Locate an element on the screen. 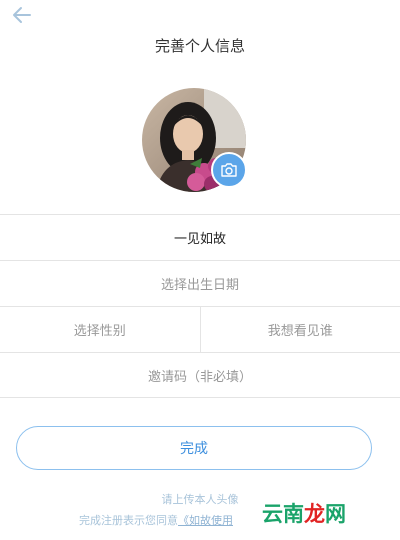 The image size is (400, 540). watermark-part-1: 云南 is located at coordinates (283, 514).